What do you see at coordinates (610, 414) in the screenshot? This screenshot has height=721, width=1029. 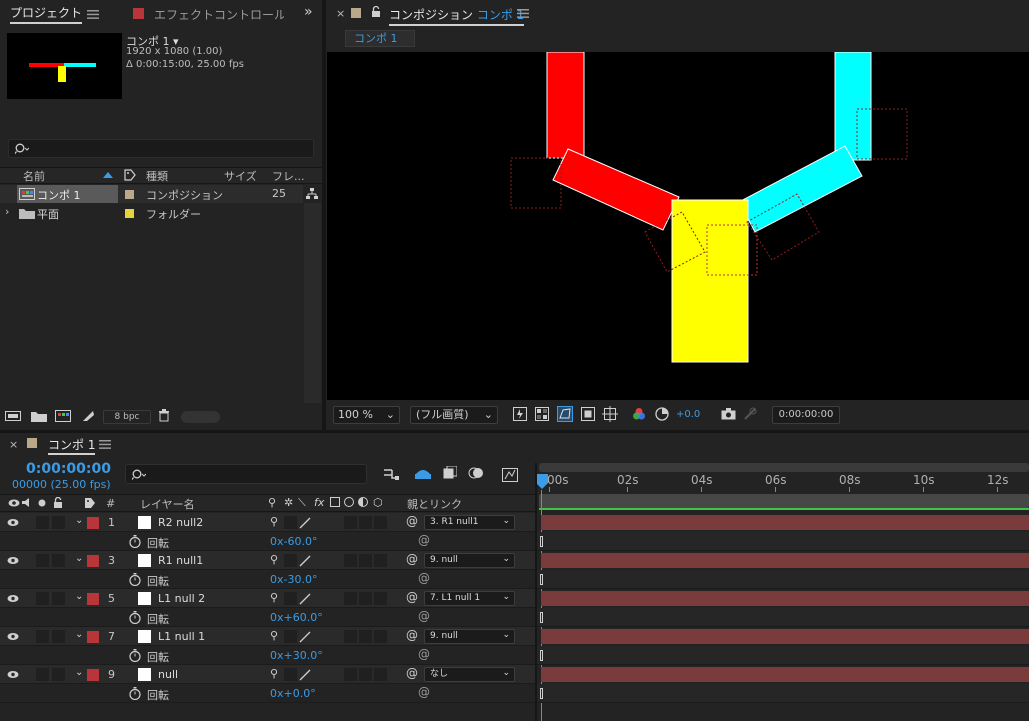 I see `grid-guides-icon` at bounding box center [610, 414].